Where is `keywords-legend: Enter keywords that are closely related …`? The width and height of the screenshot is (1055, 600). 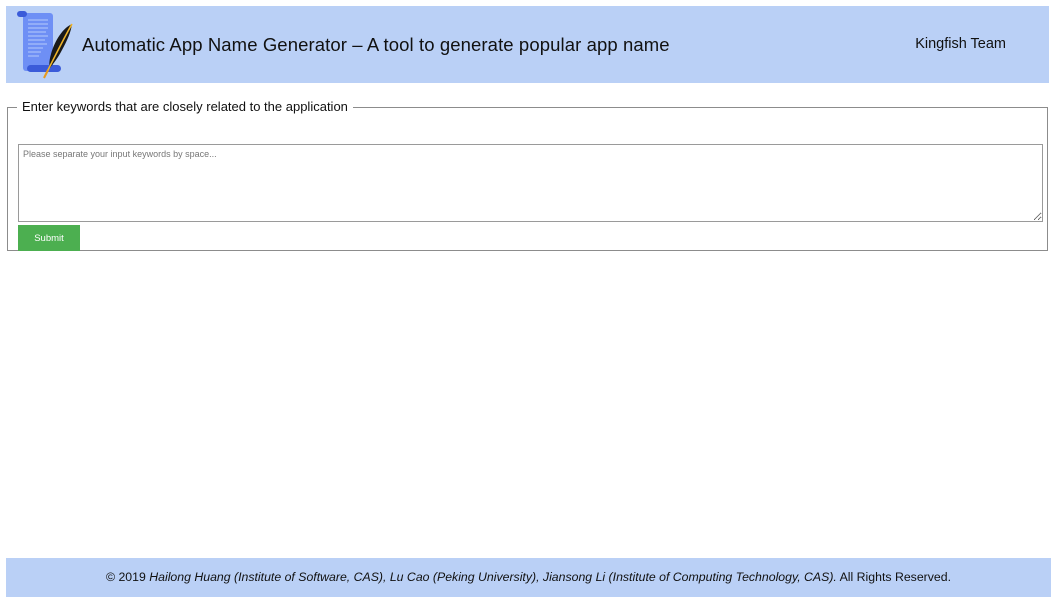 keywords-legend: Enter keywords that are closely related … is located at coordinates (185, 106).